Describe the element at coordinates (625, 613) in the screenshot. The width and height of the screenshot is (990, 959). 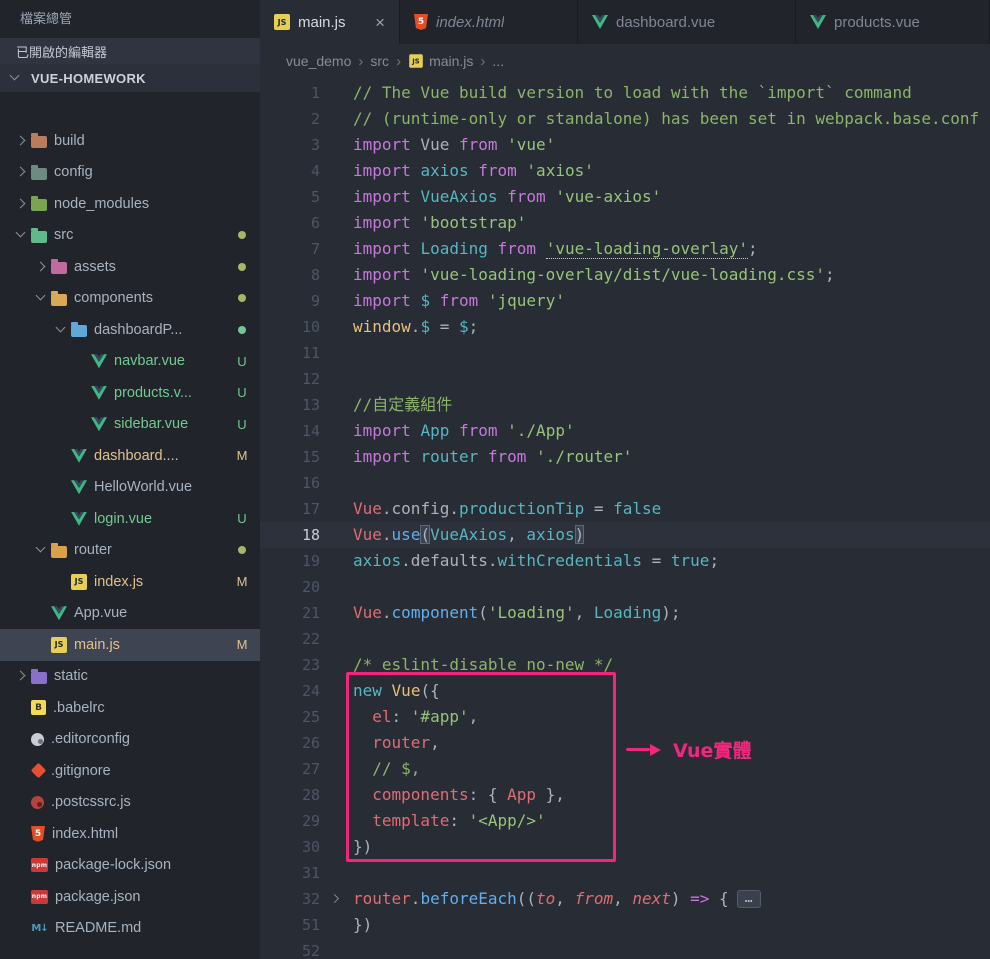
I see `code-line-21: 21 Vue.component('Loading', Loading);` at that location.